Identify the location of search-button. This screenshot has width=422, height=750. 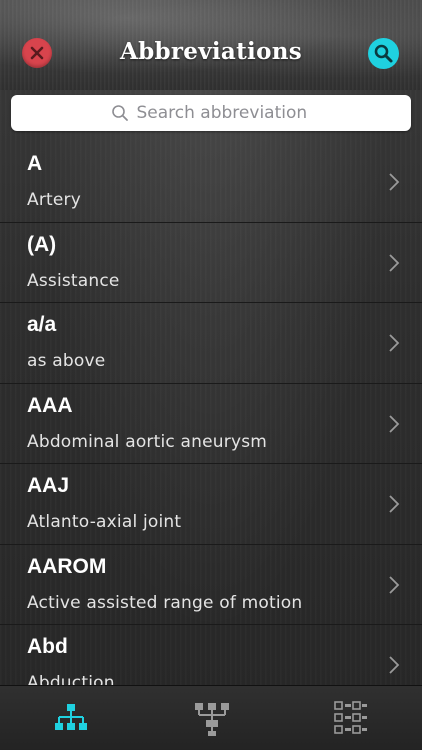
(383, 53).